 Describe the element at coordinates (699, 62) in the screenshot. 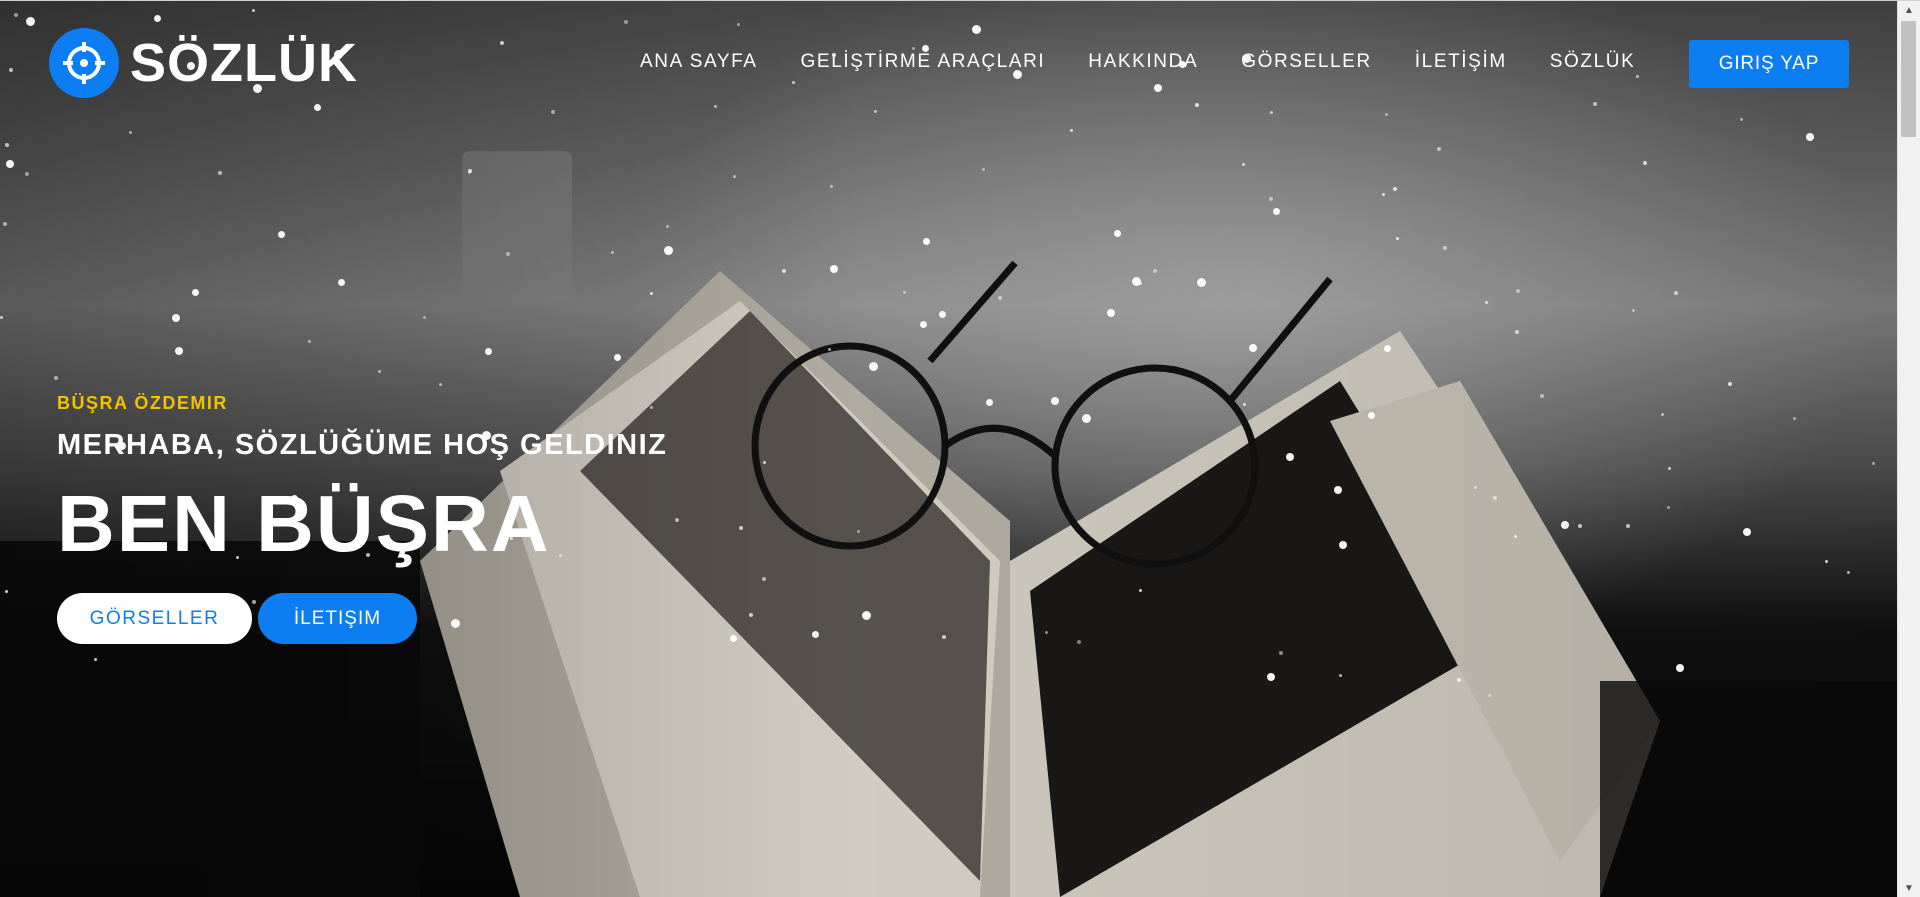

I see `nav-item-home: ANA SAYFA` at that location.